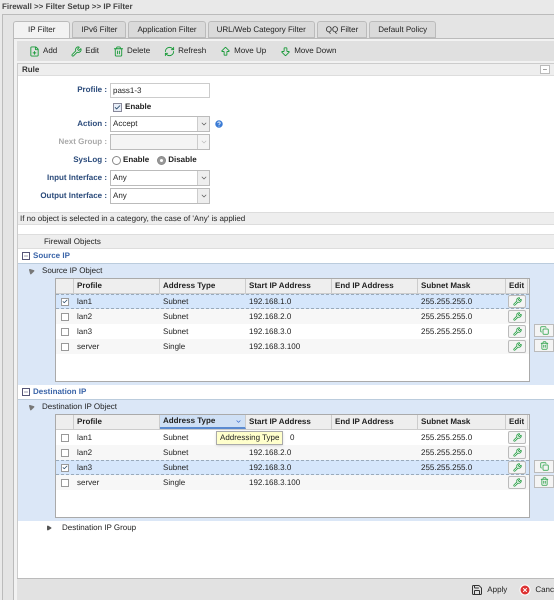 This screenshot has height=600, width=554. Describe the element at coordinates (84, 331) in the screenshot. I see `table-cell: lan3` at that location.